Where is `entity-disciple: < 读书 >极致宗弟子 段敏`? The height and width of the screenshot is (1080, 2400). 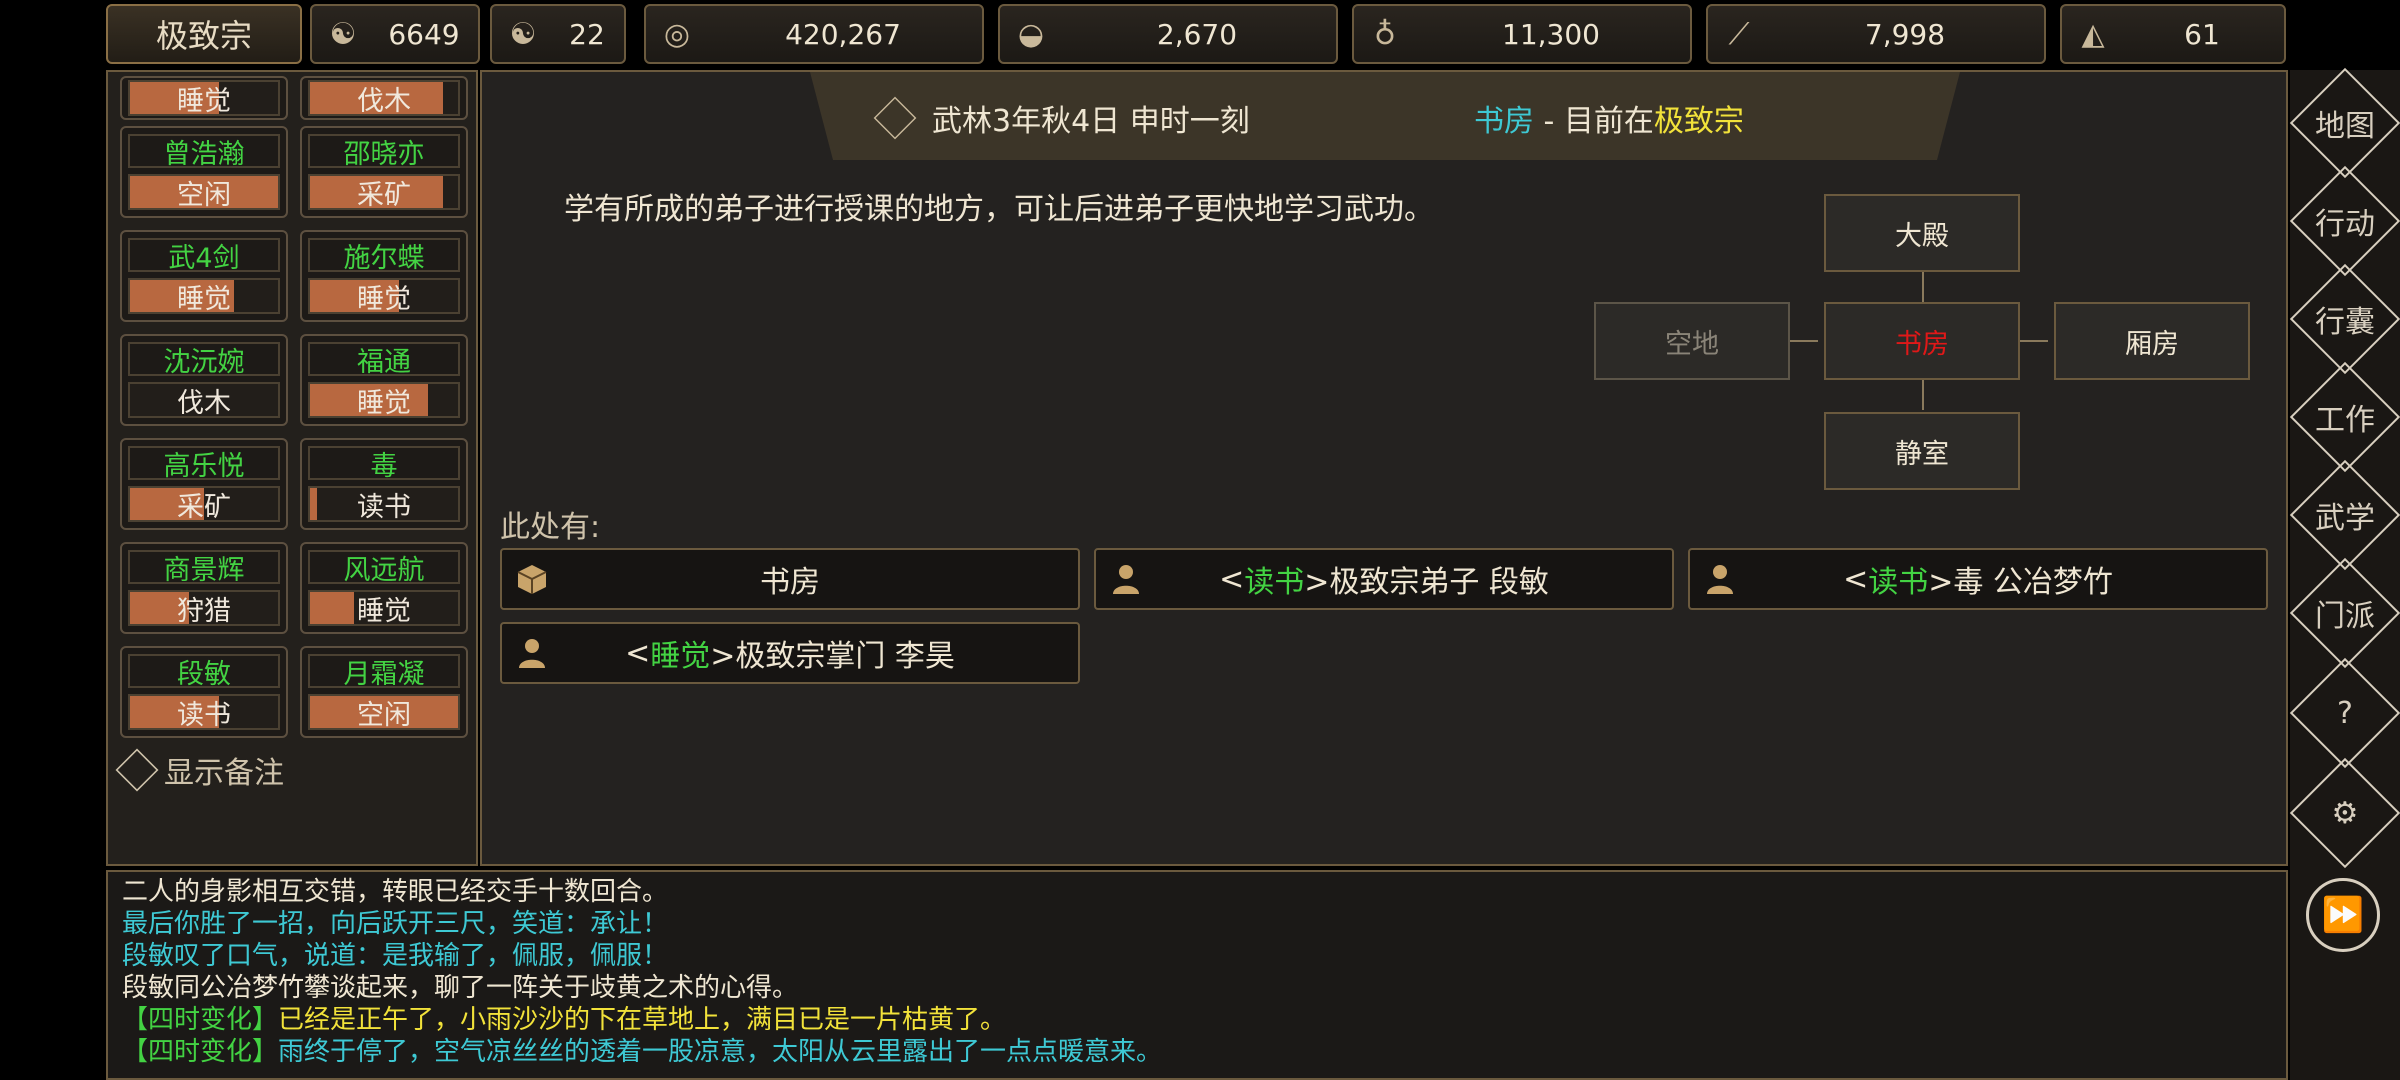 entity-disciple: < 读书 >极致宗弟子 段敏 is located at coordinates (1384, 579).